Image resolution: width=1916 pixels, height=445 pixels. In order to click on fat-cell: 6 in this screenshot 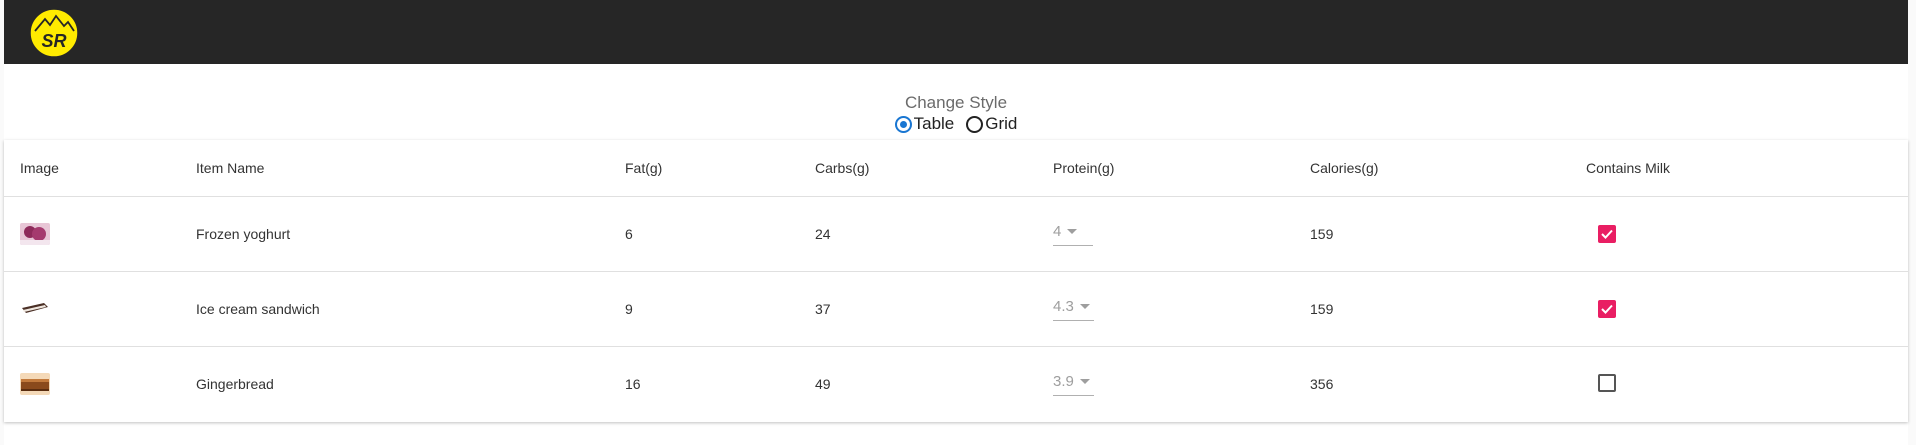, I will do `click(720, 234)`.